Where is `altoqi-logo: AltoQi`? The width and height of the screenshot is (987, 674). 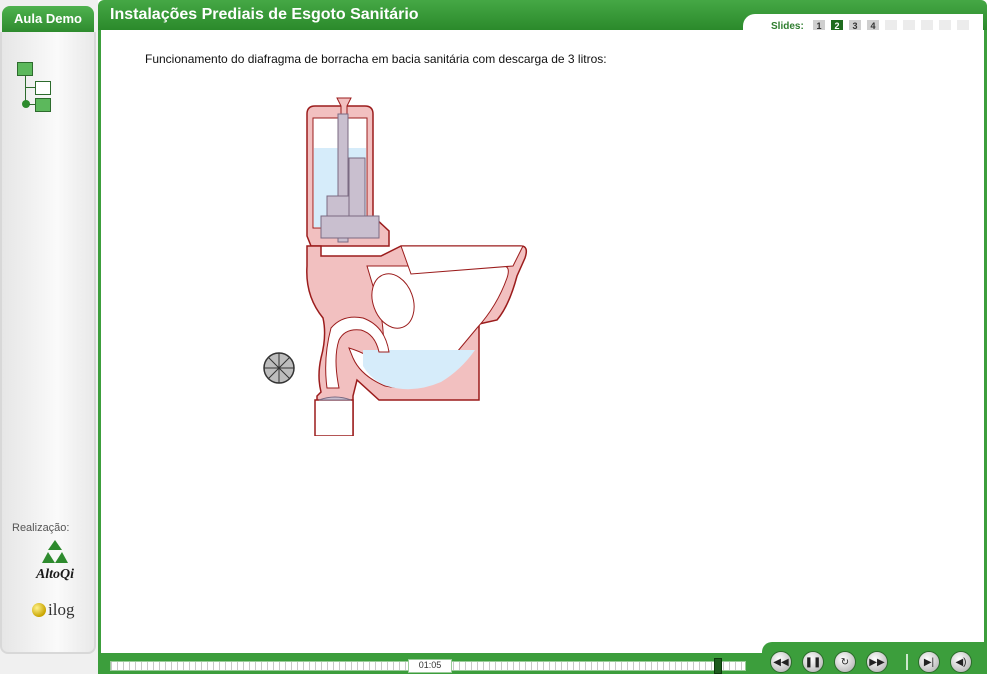
altoqi-logo: AltoQi is located at coordinates (55, 561).